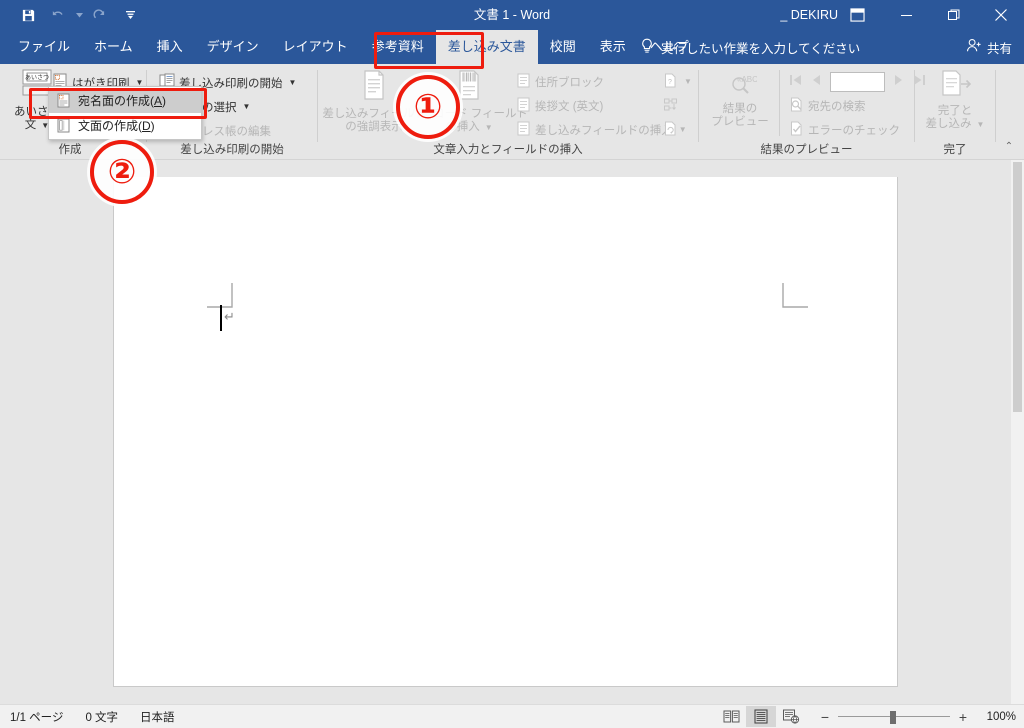 The height and width of the screenshot is (728, 1024). What do you see at coordinates (63, 101) in the screenshot?
I see `address-side-icon` at bounding box center [63, 101].